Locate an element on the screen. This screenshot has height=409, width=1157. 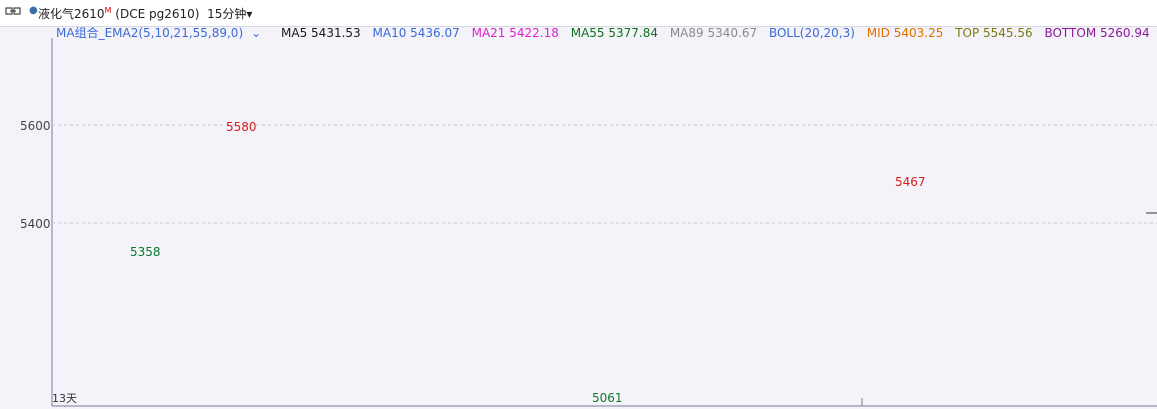
chevron-down-icon: ▾ is located at coordinates (249, 14).